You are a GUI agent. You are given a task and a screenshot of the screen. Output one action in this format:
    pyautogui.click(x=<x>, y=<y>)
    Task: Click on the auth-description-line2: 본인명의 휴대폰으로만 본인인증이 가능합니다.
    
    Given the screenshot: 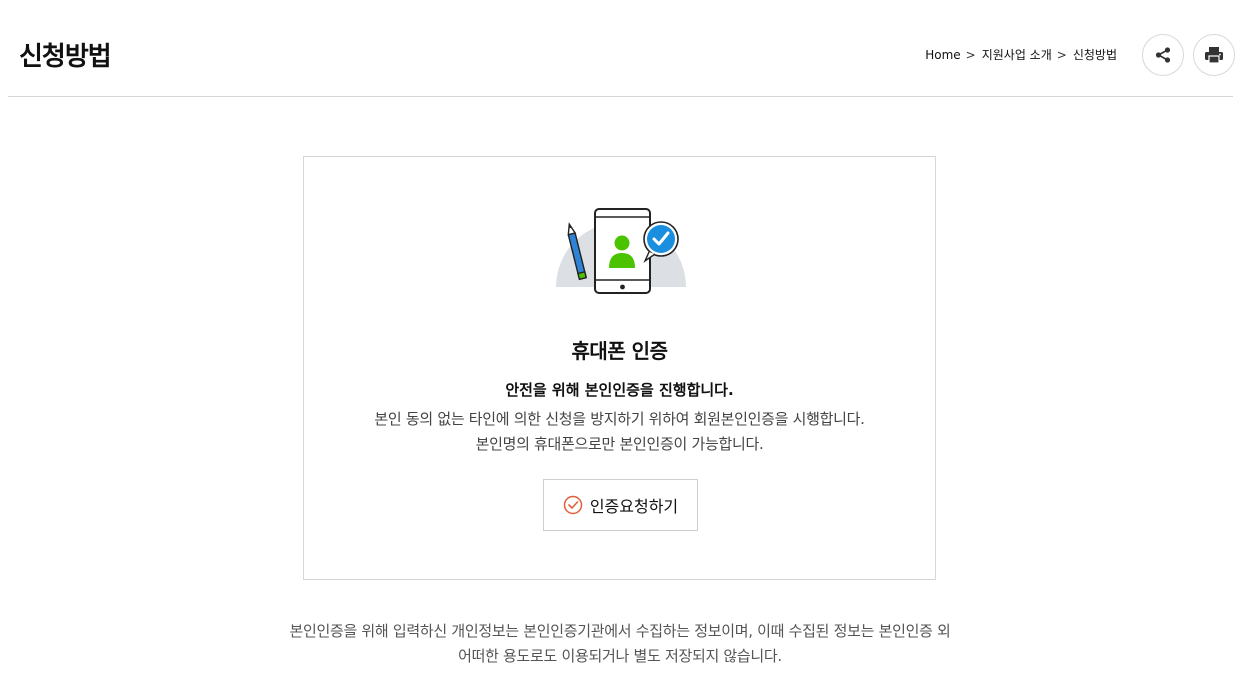 What is the action you would take?
    pyautogui.click(x=619, y=444)
    